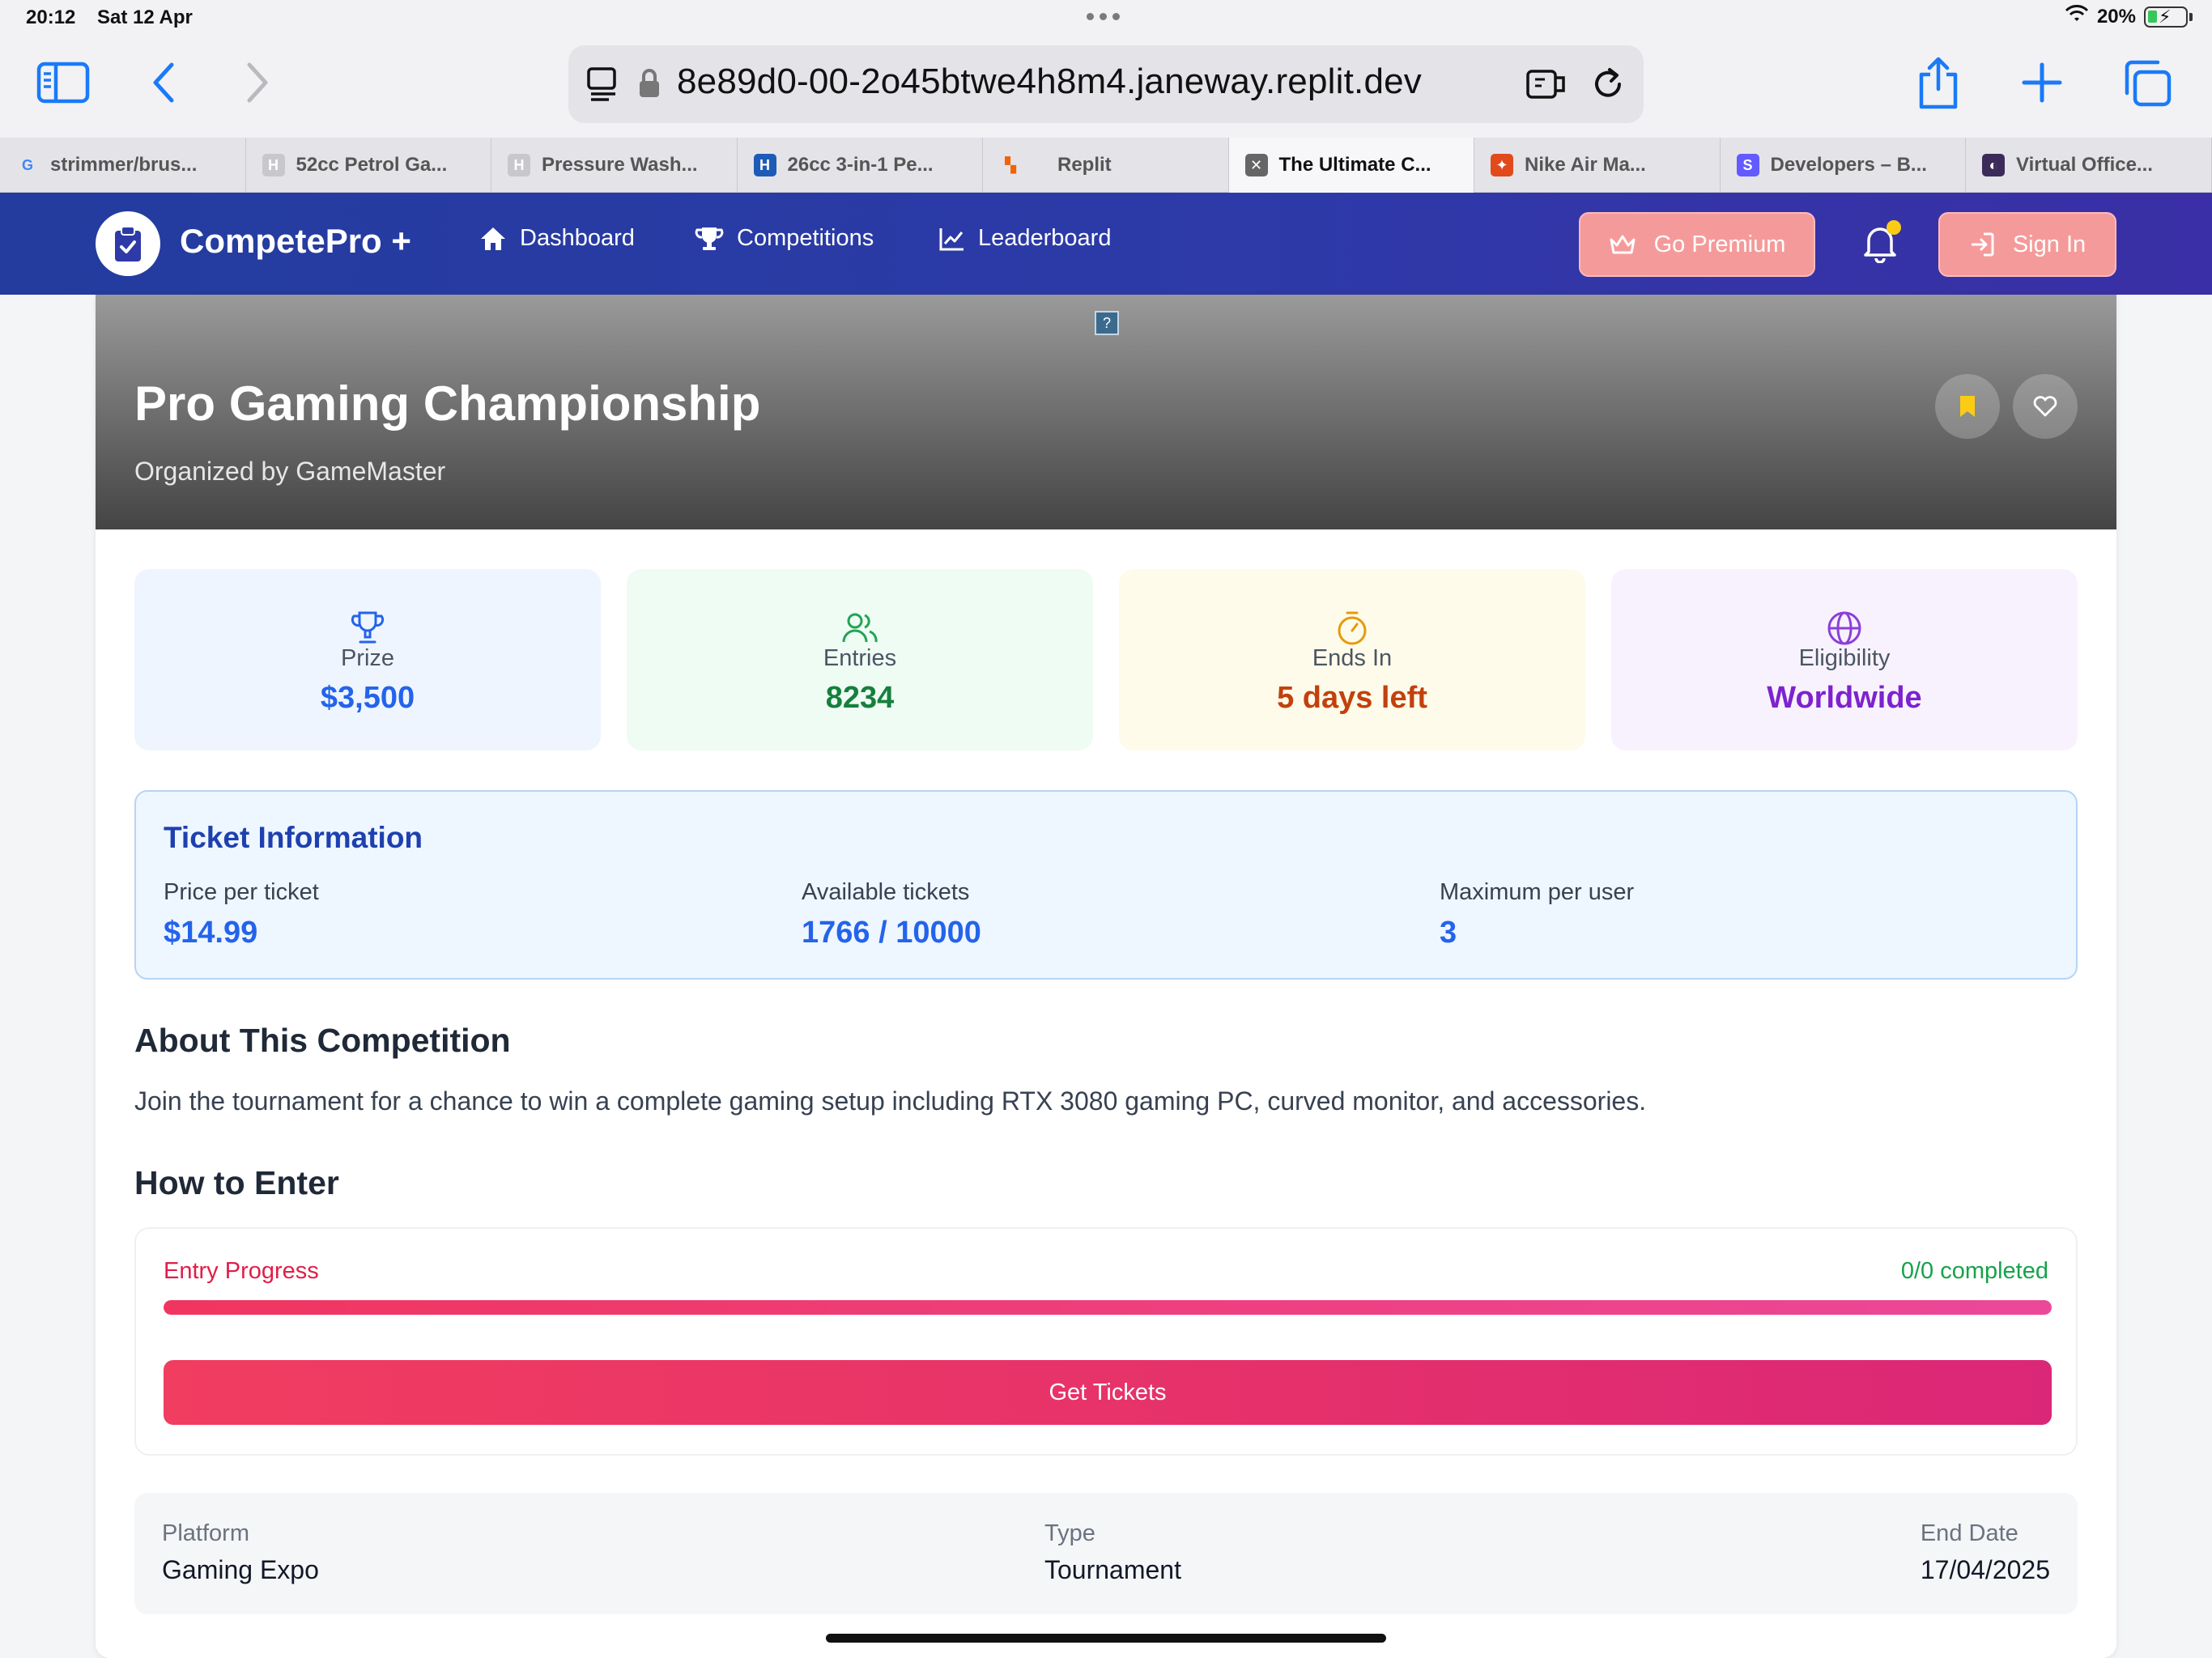 This screenshot has height=1658, width=2212. Describe the element at coordinates (1982, 244) in the screenshot. I see `login-icon` at that location.